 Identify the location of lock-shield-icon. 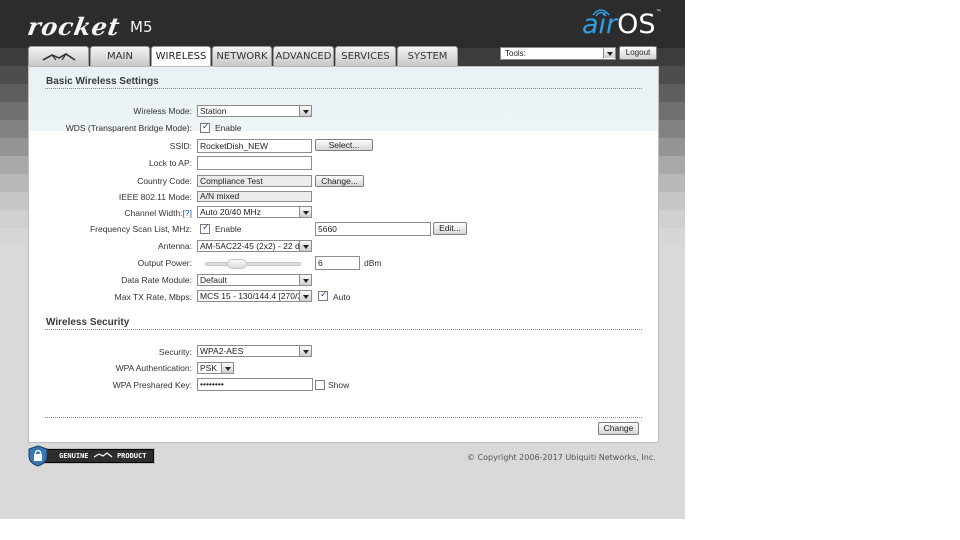
(38, 456).